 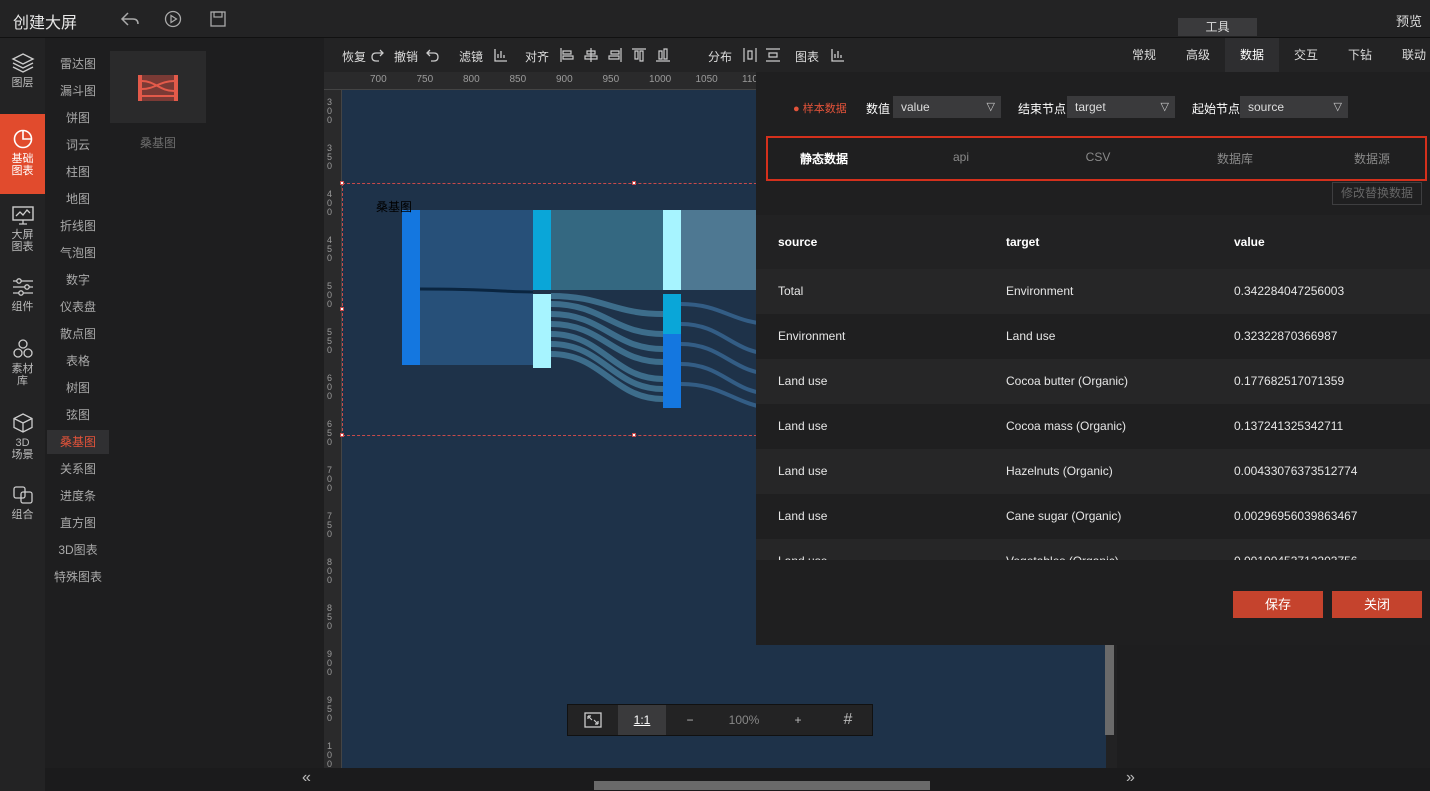 I want to click on property-tab: 高级, so click(x=1198, y=55).